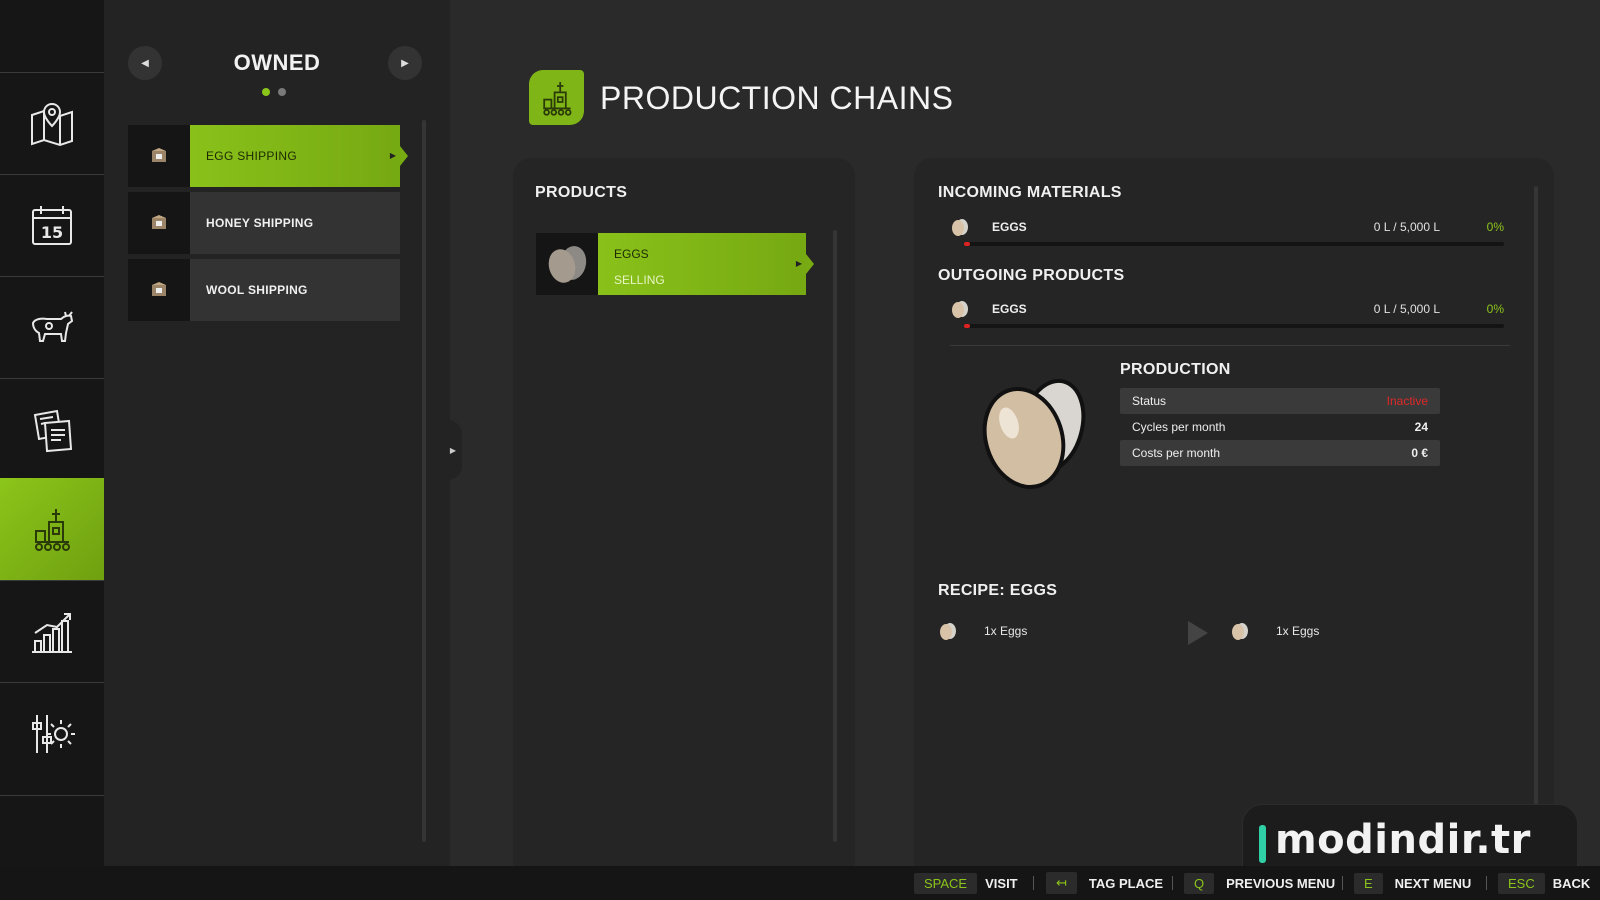 The height and width of the screenshot is (900, 1600). I want to click on cow-icon, so click(52, 326).